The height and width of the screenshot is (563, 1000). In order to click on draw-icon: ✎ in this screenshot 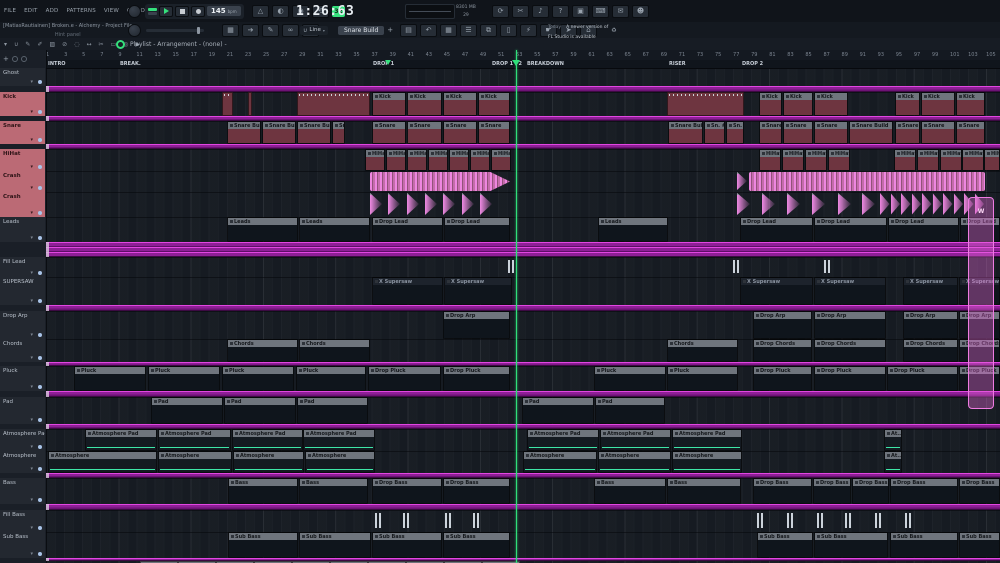, I will do `click(270, 30)`.